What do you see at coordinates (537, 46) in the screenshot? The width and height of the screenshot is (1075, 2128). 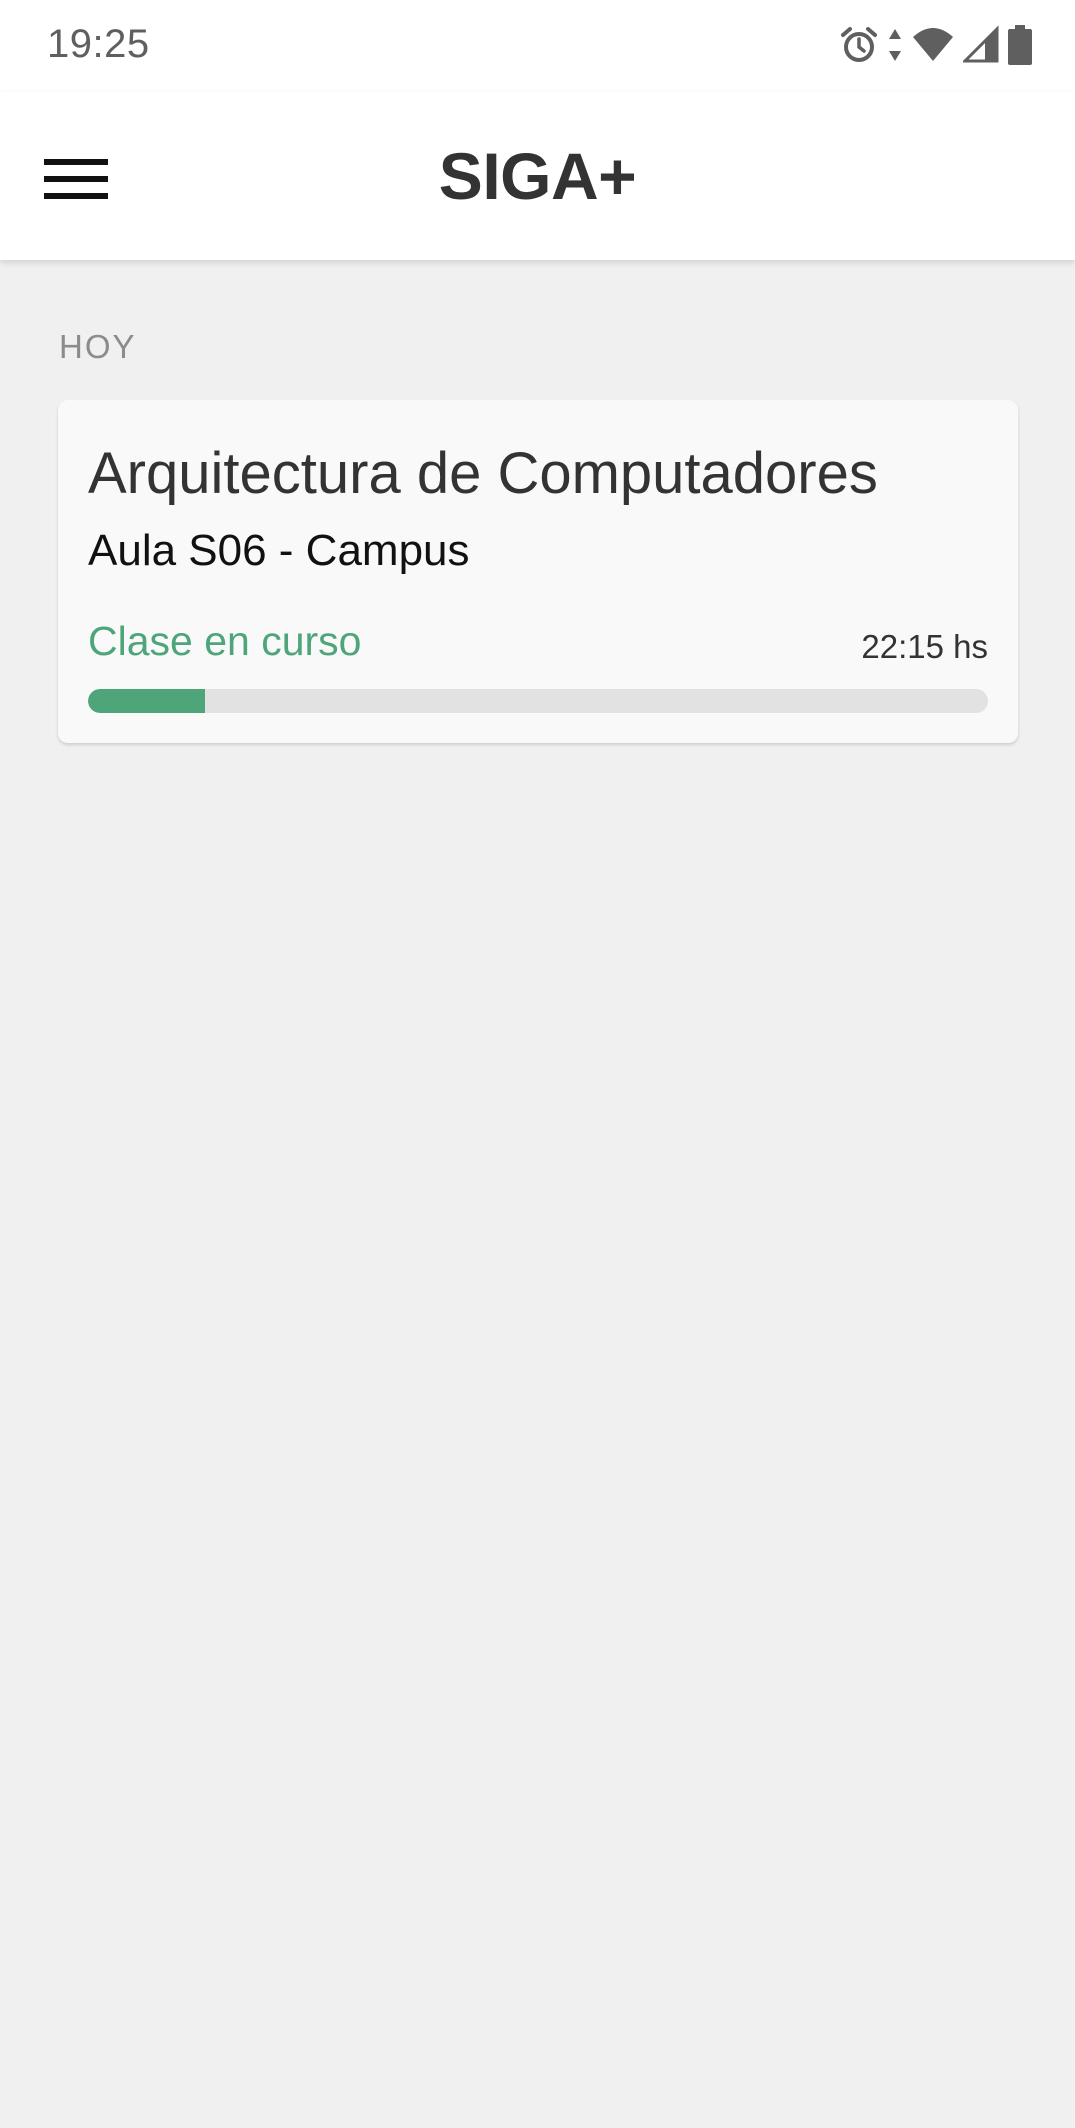 I see `status-bar: 19:25` at bounding box center [537, 46].